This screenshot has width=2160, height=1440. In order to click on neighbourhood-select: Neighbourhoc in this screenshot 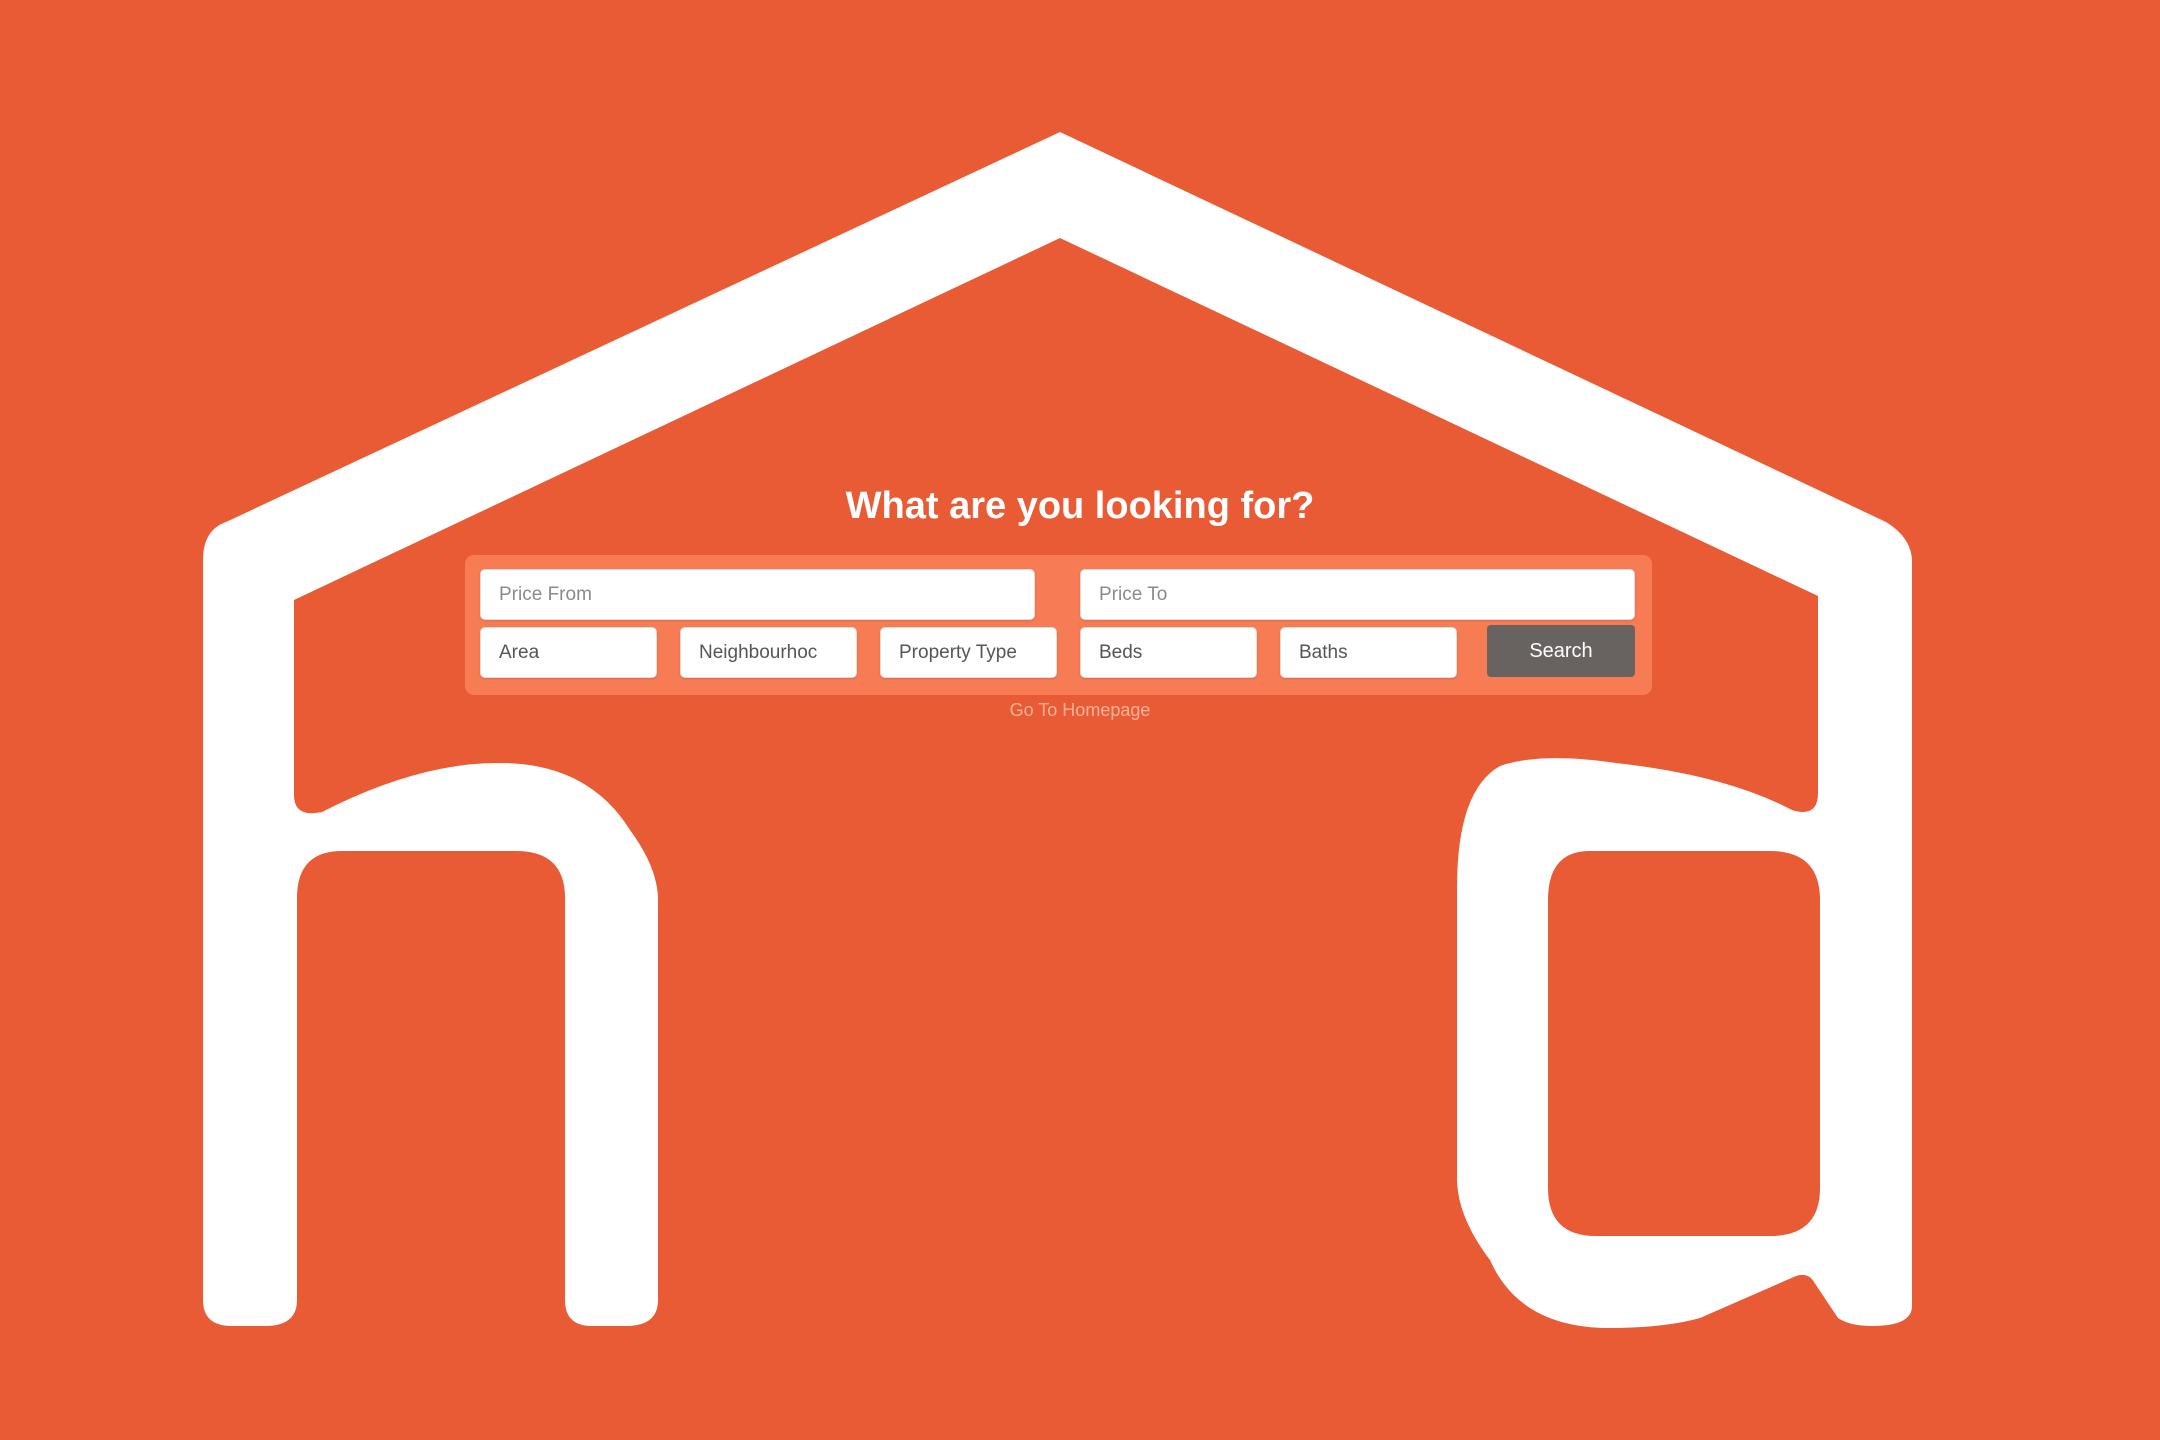, I will do `click(768, 652)`.